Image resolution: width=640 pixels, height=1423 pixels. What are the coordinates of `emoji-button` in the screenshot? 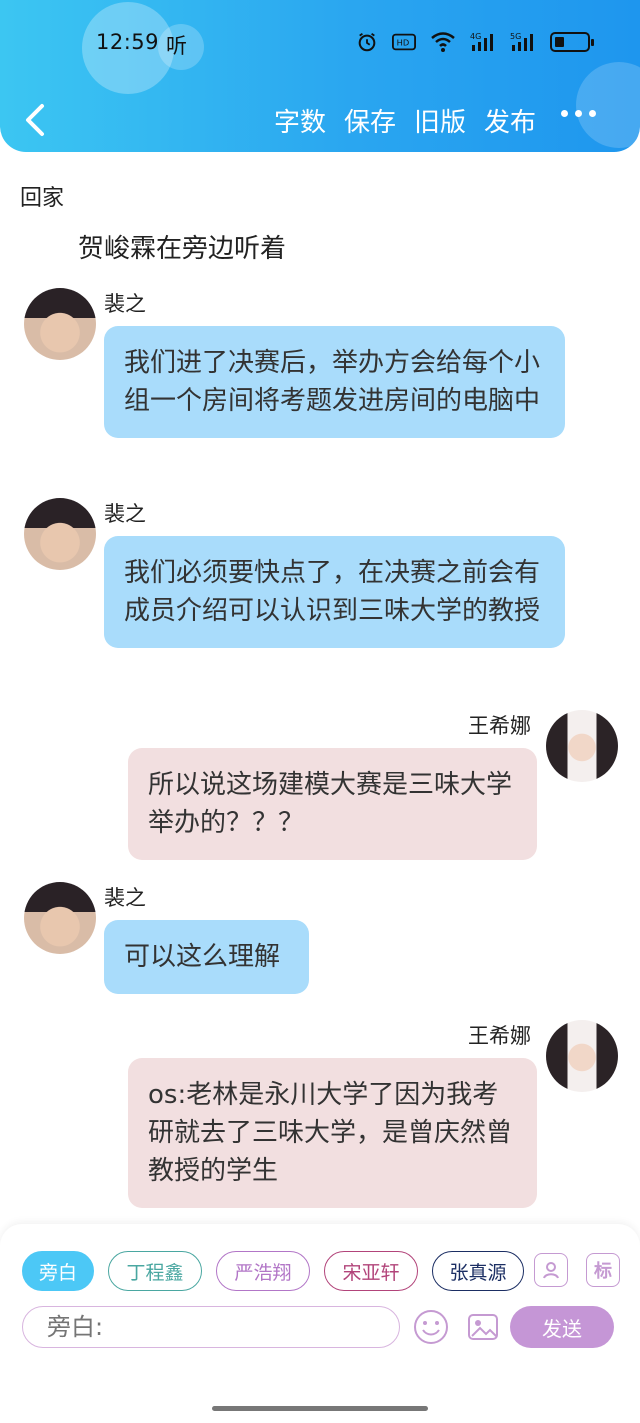 It's located at (431, 1327).